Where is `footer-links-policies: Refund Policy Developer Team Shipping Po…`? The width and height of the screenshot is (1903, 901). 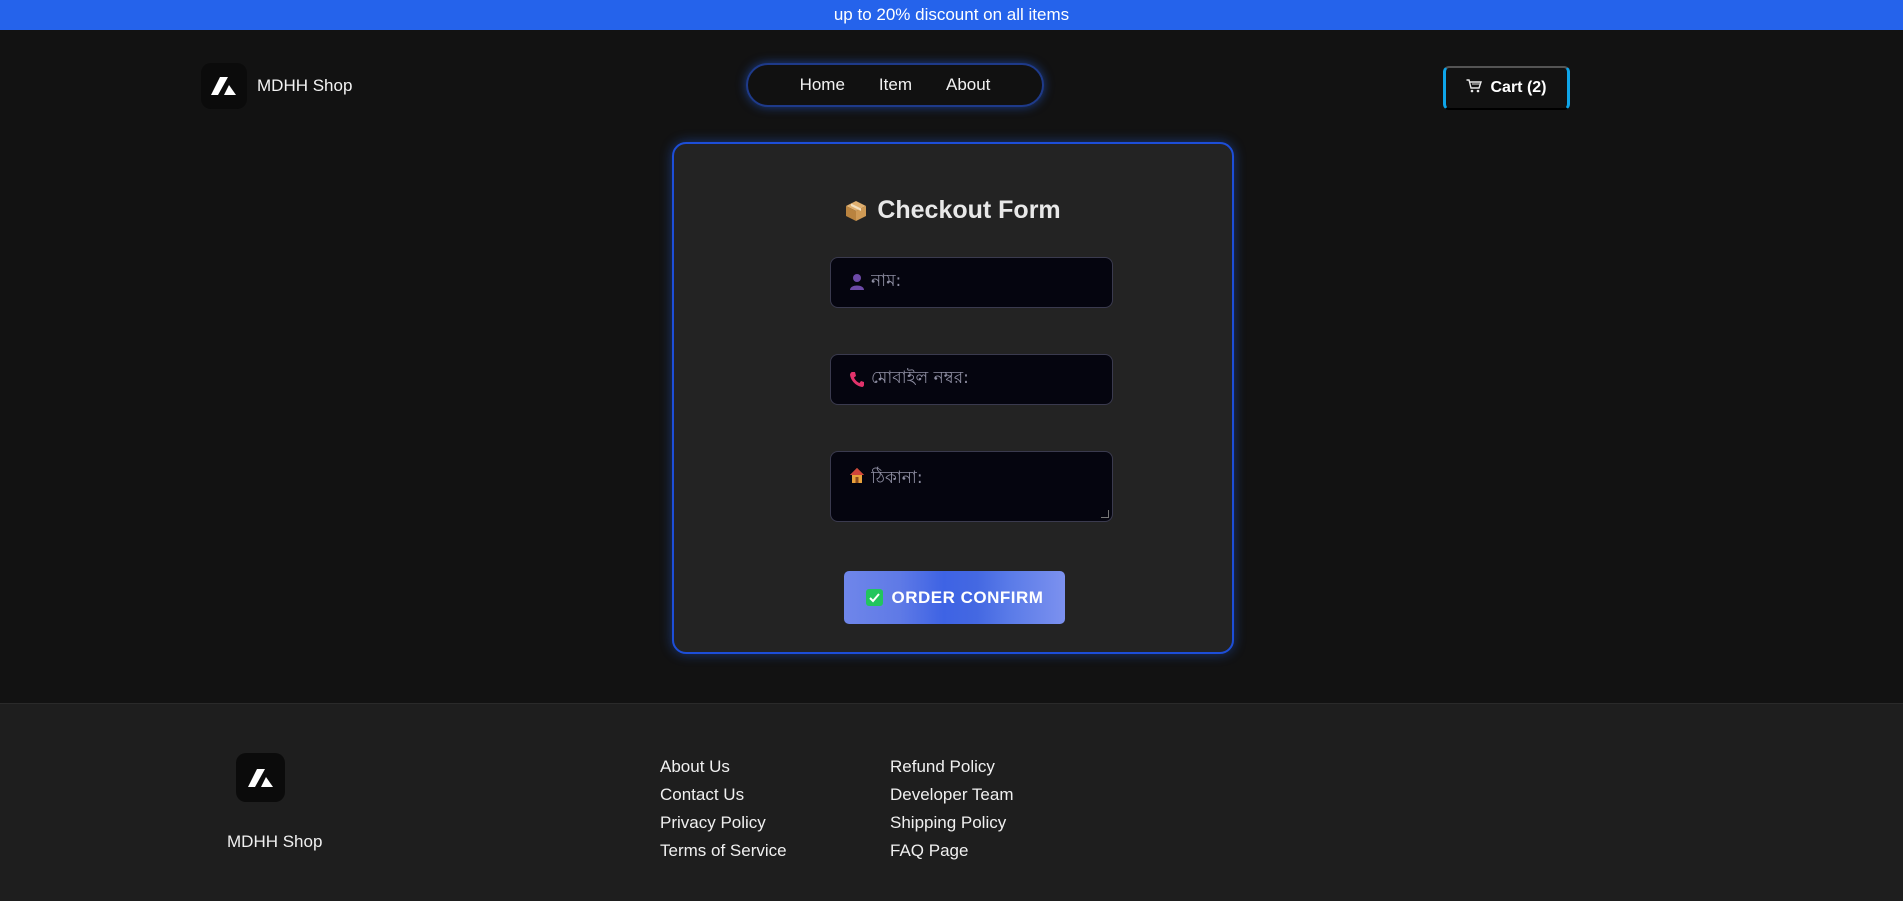 footer-links-policies: Refund Policy Developer Team Shipping Po… is located at coordinates (951, 809).